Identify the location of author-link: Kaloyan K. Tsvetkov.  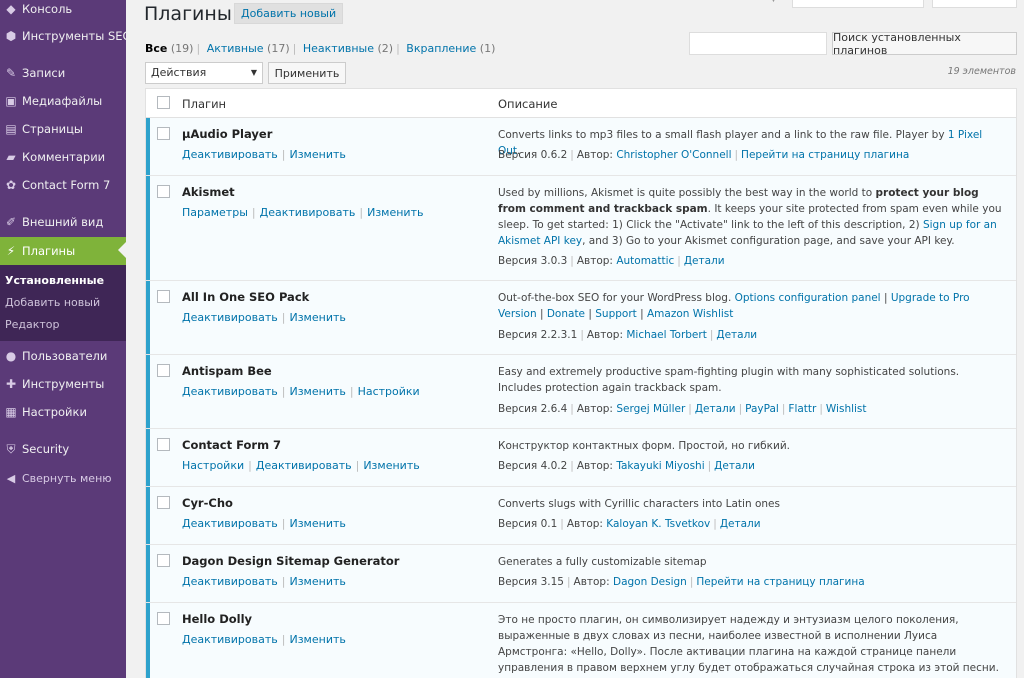
(658, 524).